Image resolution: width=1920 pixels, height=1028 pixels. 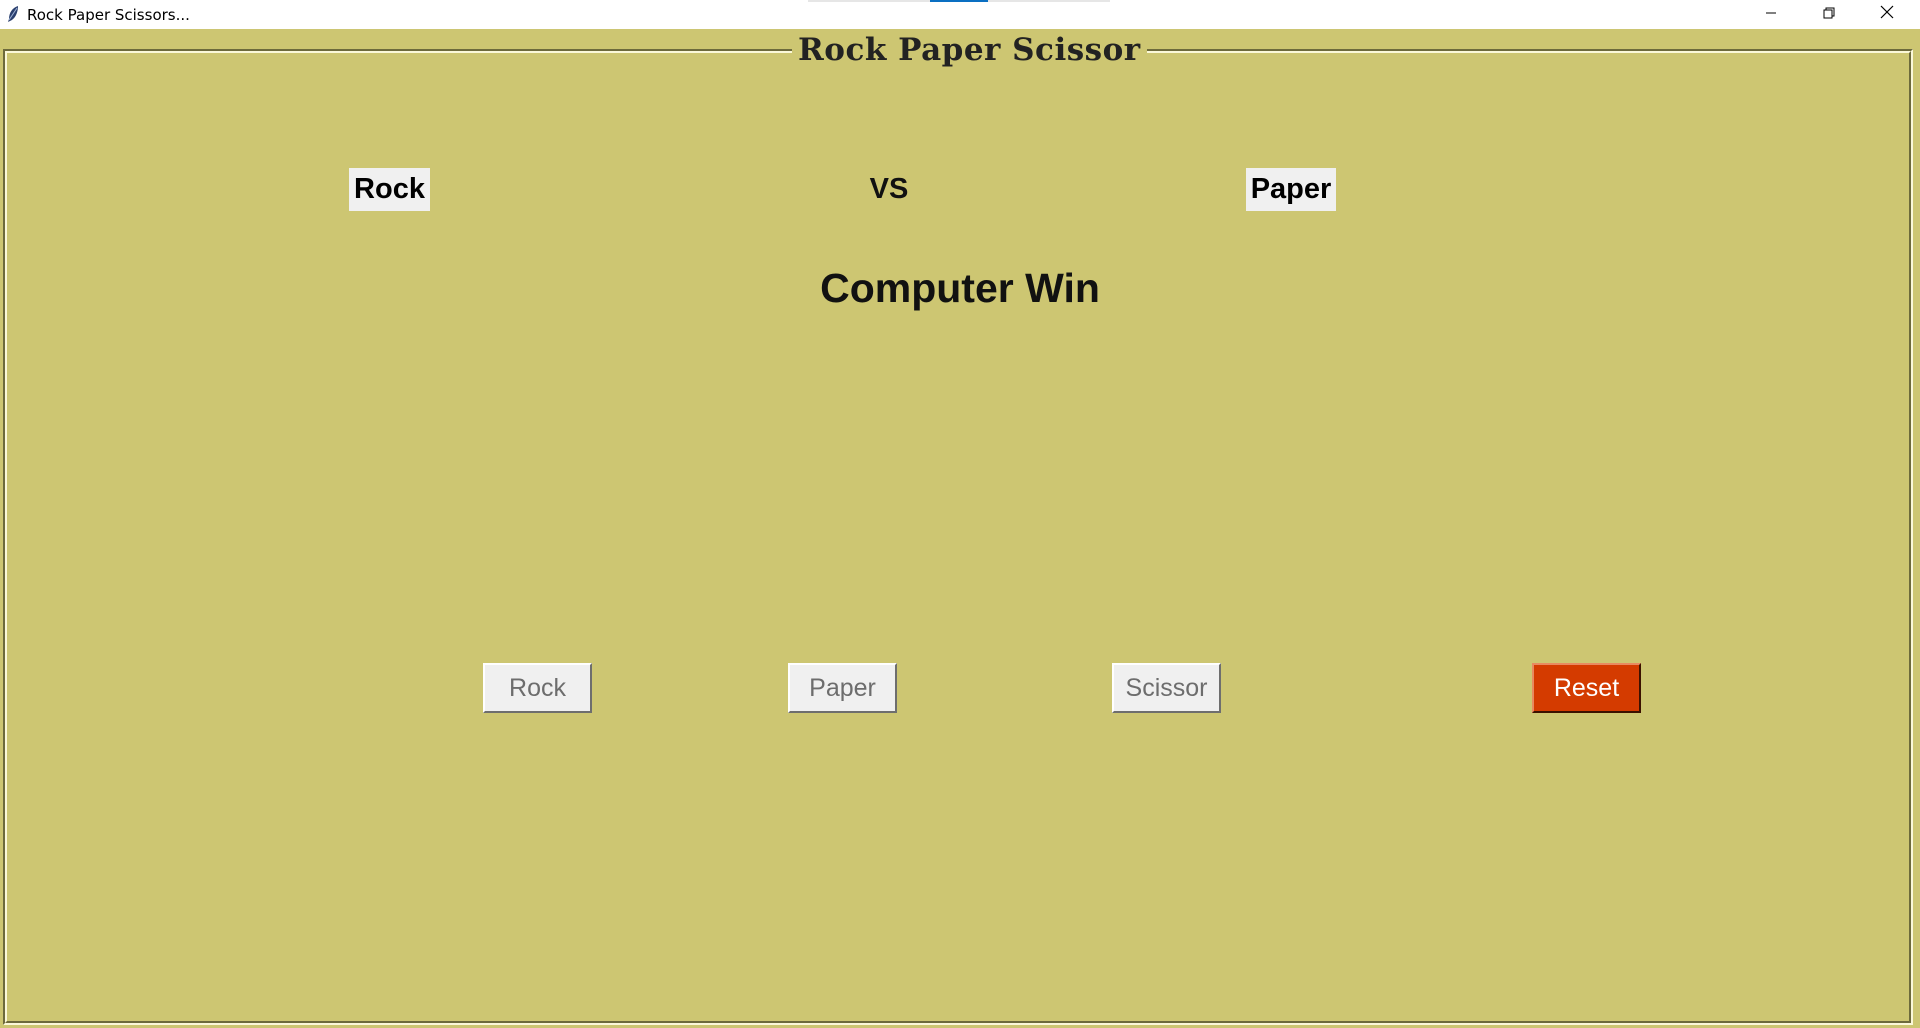 I want to click on paper-button: Paper, so click(x=842, y=688).